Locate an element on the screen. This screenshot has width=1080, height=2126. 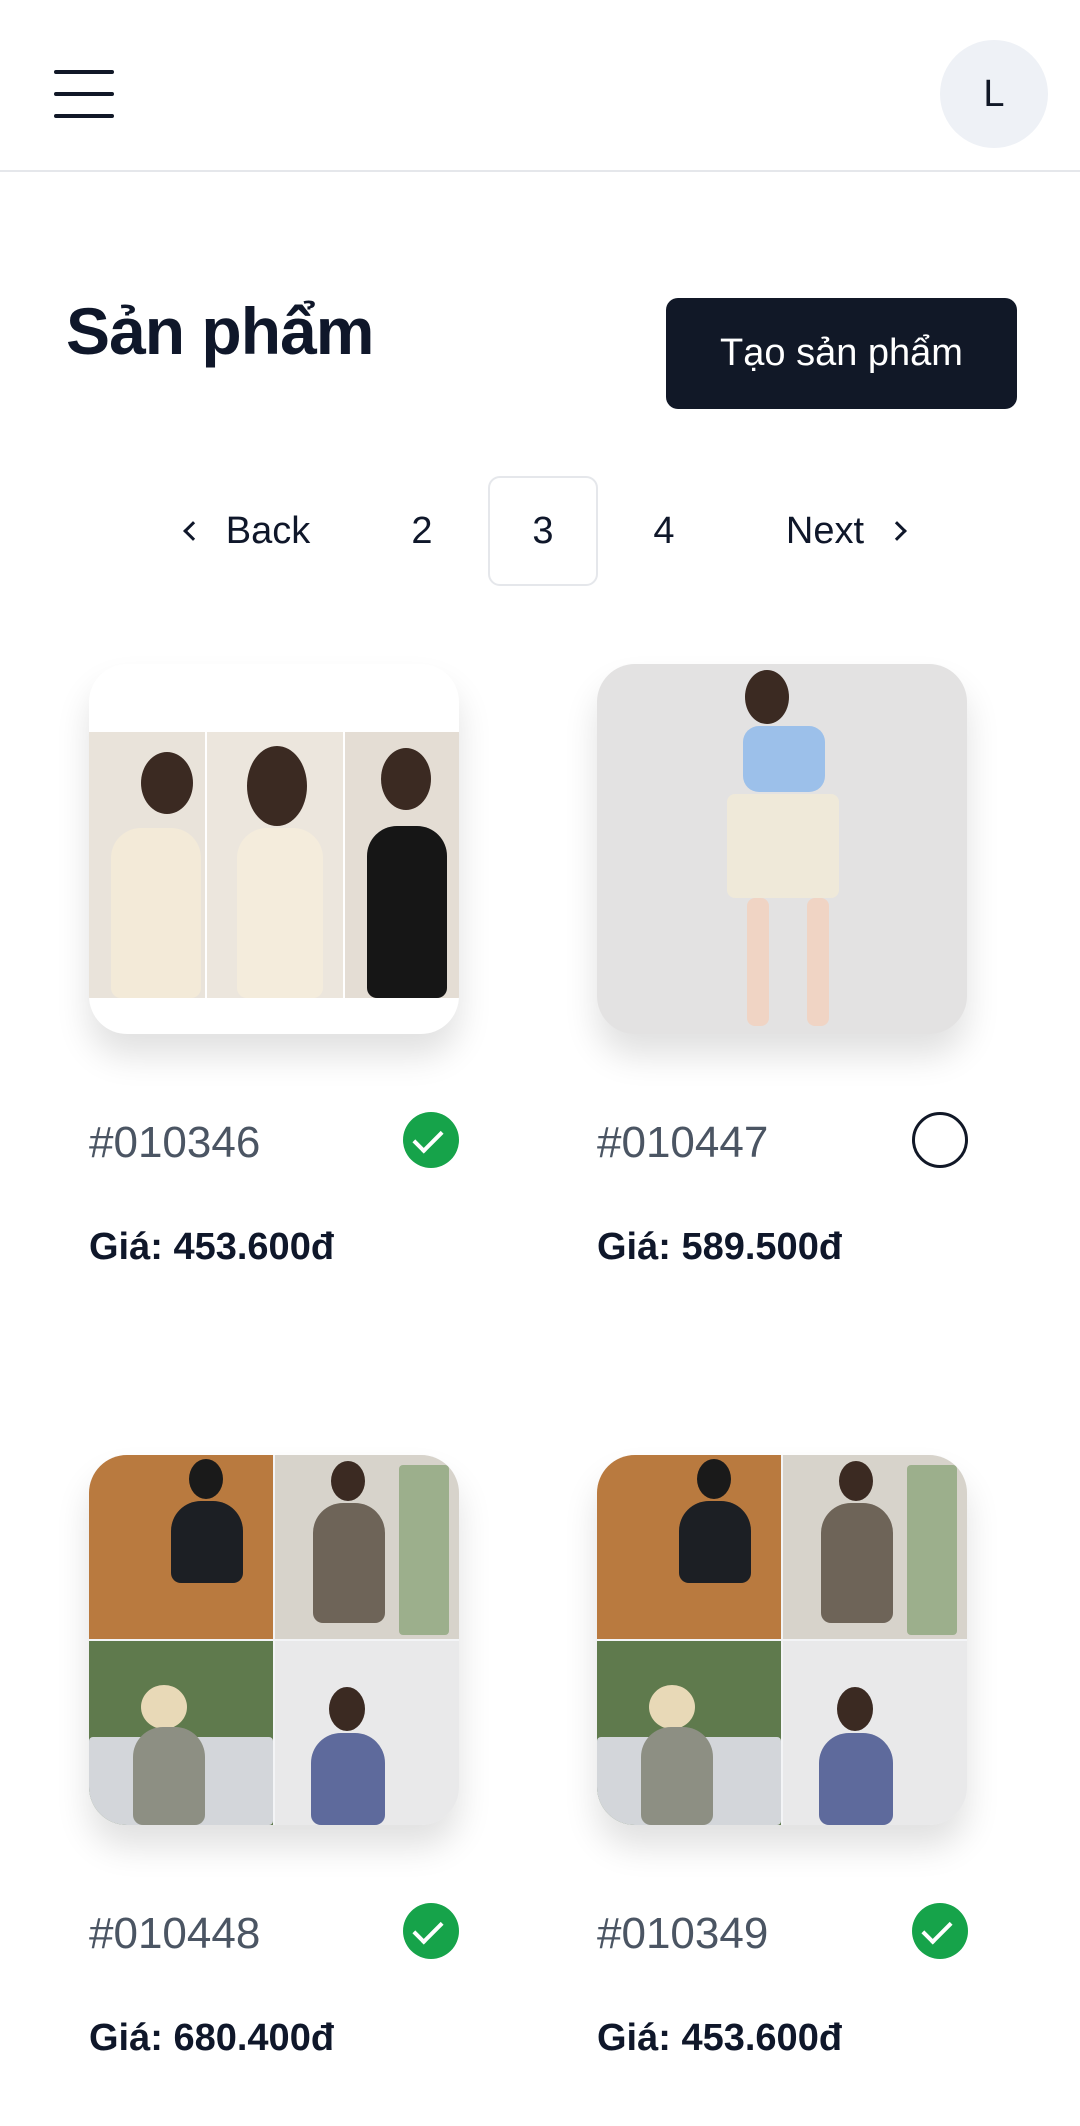
pagination-next-button: Next is located at coordinates (845, 531).